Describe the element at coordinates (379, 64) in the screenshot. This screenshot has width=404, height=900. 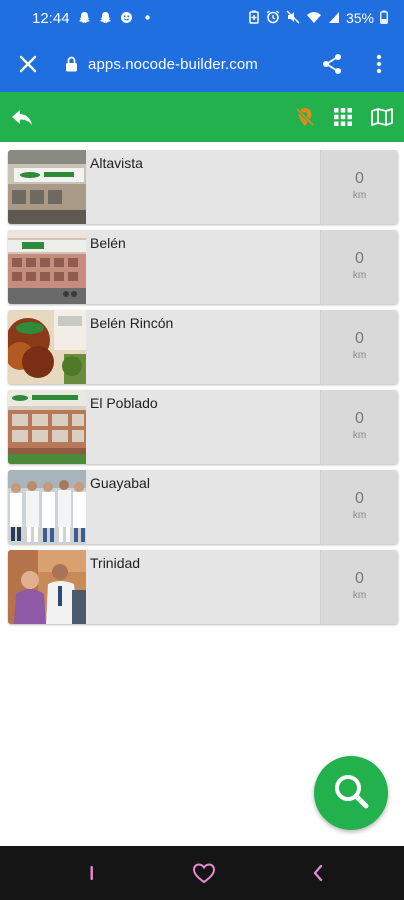
I see `more-vertical-icon` at that location.